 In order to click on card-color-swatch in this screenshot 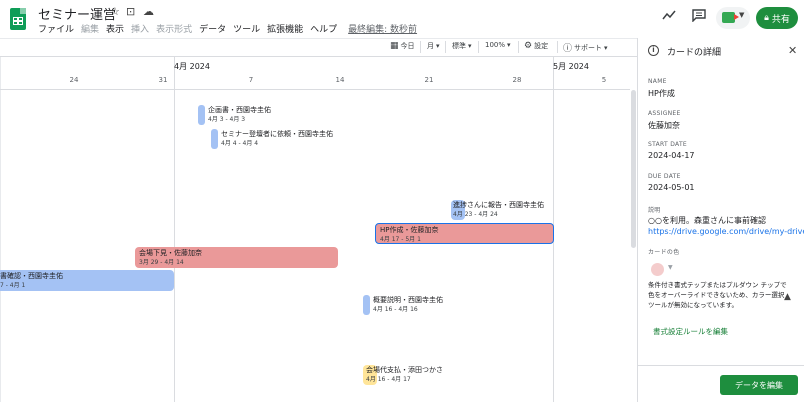, I will do `click(657, 269)`.